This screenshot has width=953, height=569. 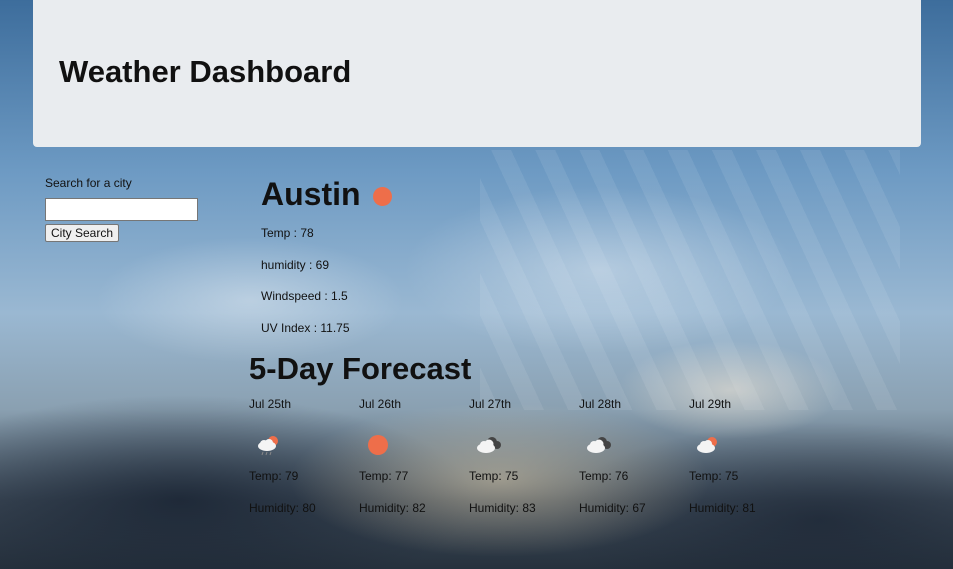 I want to click on forecast-humidity: Humidity: 67, so click(x=612, y=508).